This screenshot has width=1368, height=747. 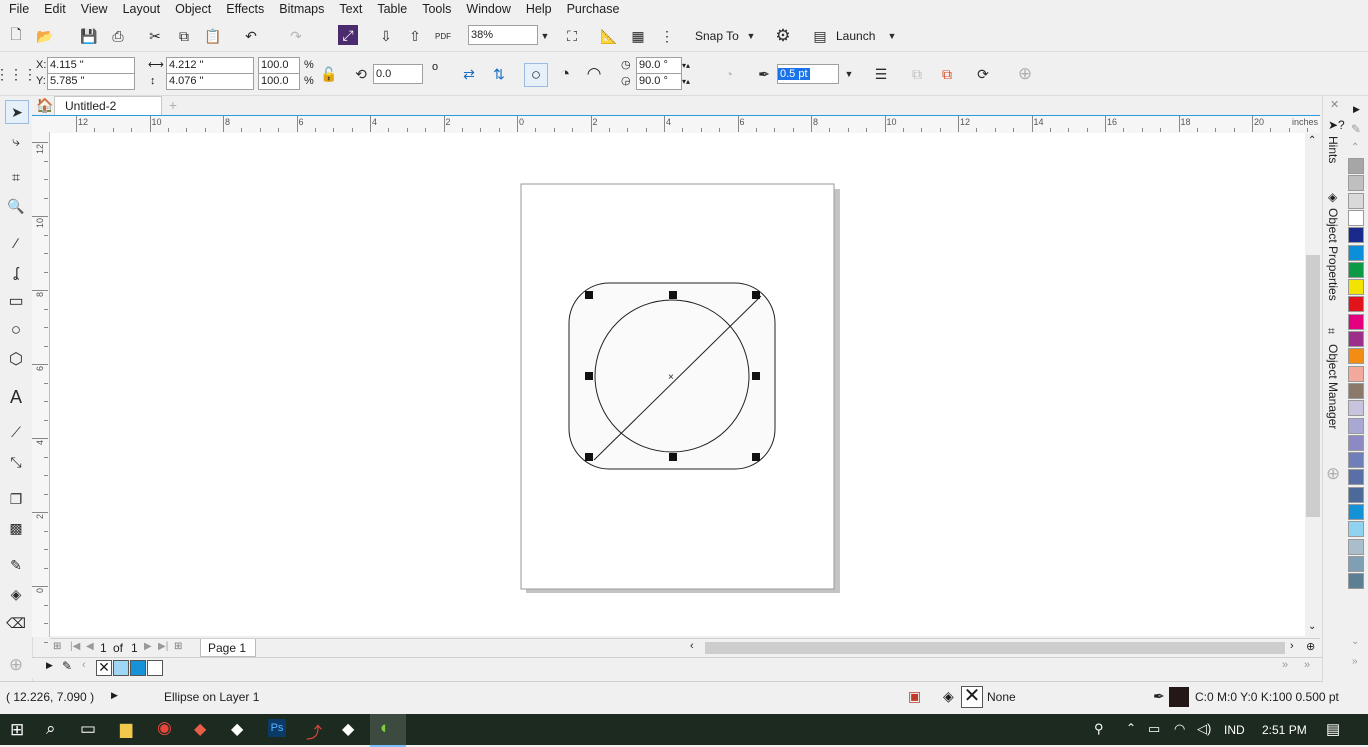 I want to click on zoom-dropdown-icon: ▼, so click(x=545, y=36).